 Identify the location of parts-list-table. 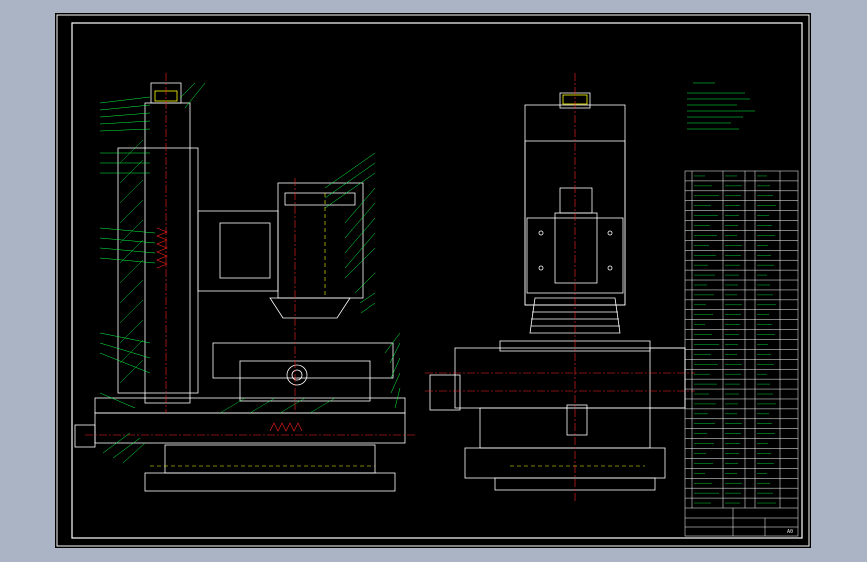
(741, 353).